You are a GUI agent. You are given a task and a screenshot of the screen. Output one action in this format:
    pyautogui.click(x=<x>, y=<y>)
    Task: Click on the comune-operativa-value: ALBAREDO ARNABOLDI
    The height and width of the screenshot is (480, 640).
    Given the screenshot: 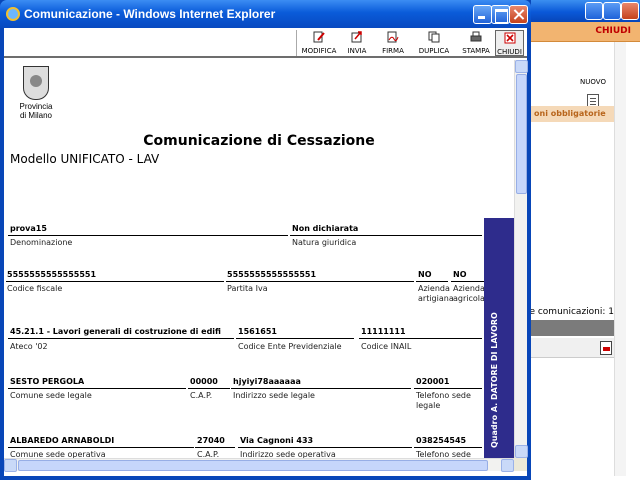 What is the action you would take?
    pyautogui.click(x=62, y=440)
    